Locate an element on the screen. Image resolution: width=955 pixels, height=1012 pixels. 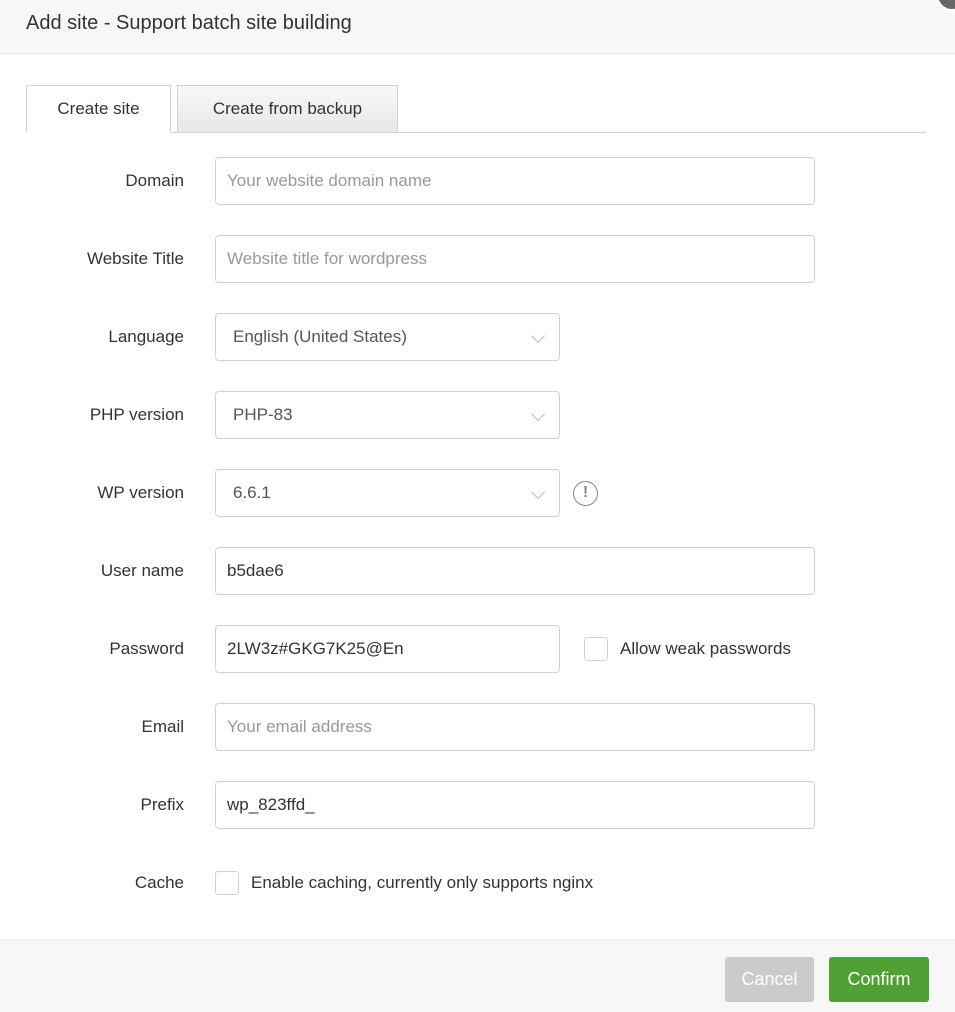
prefix-input: wp_823ffd_ is located at coordinates (515, 805).